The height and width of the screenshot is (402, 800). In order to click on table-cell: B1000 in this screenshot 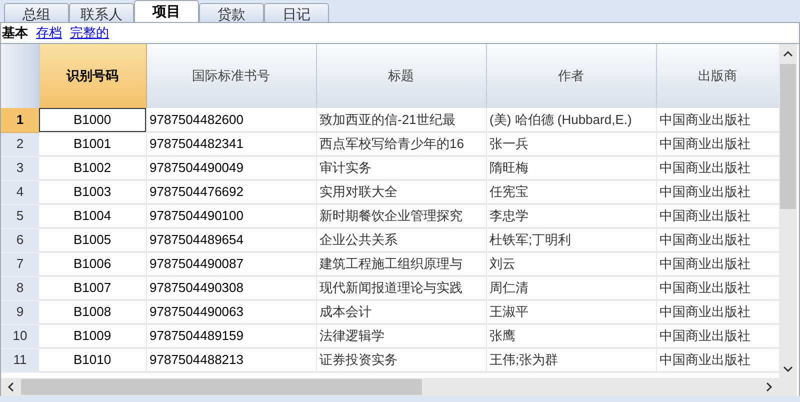, I will do `click(92, 120)`.